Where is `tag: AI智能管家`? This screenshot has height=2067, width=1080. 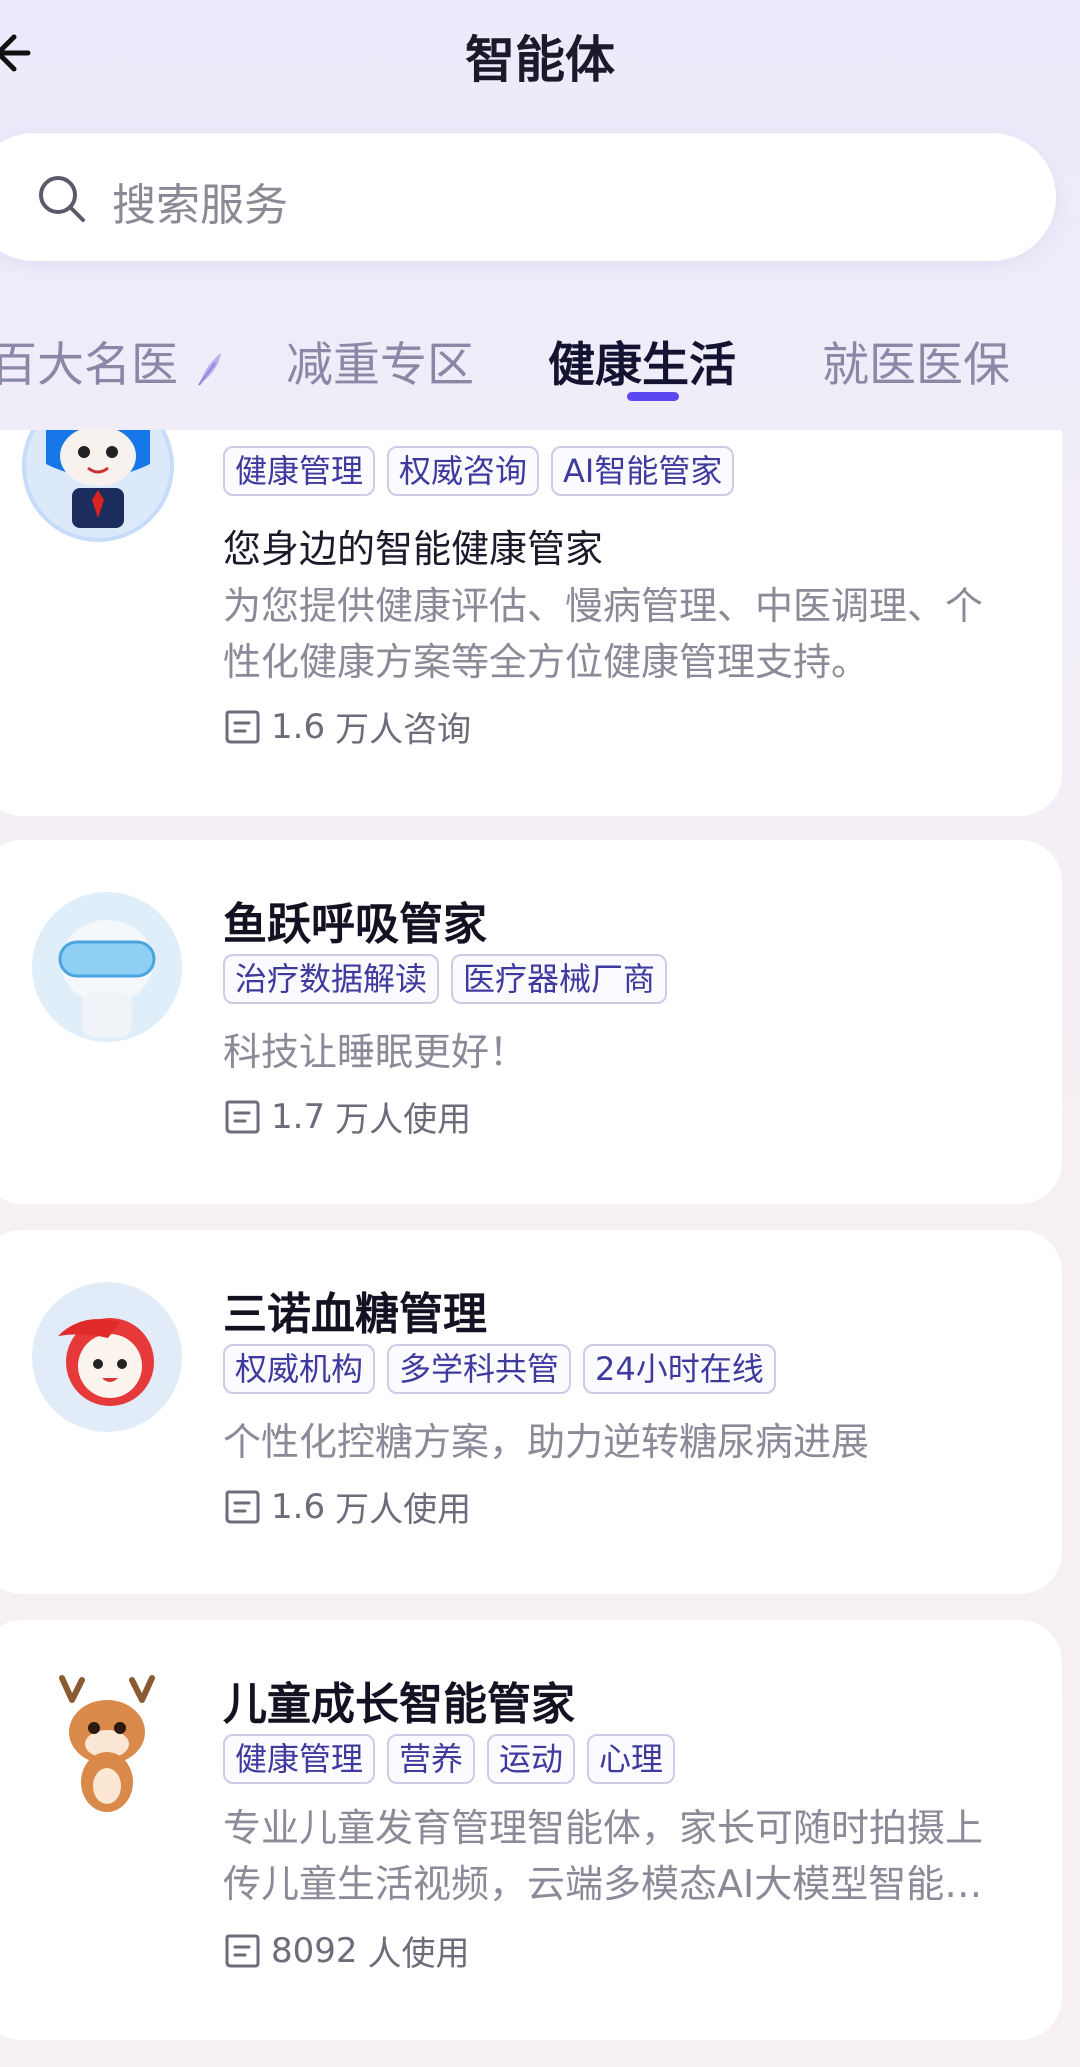
tag: AI智能管家 is located at coordinates (643, 471).